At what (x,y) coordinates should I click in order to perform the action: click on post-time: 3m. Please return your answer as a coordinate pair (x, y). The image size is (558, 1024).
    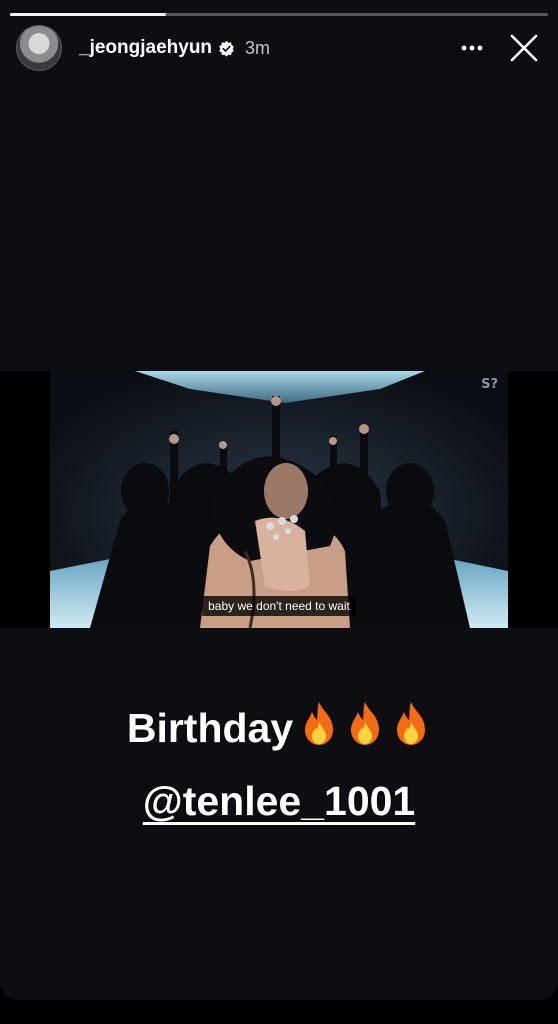
    Looking at the image, I should click on (258, 47).